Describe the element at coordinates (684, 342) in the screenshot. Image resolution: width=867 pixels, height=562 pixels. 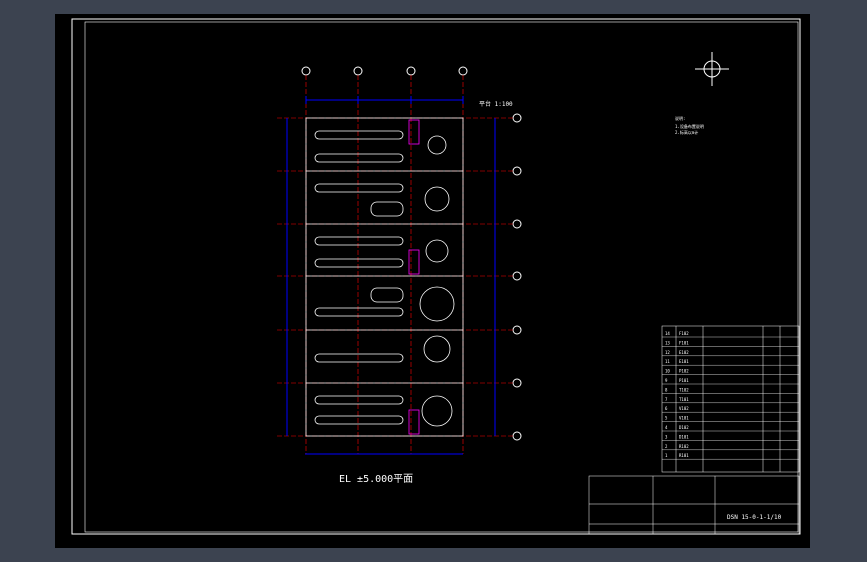
I see `table-row-tag: F101` at that location.